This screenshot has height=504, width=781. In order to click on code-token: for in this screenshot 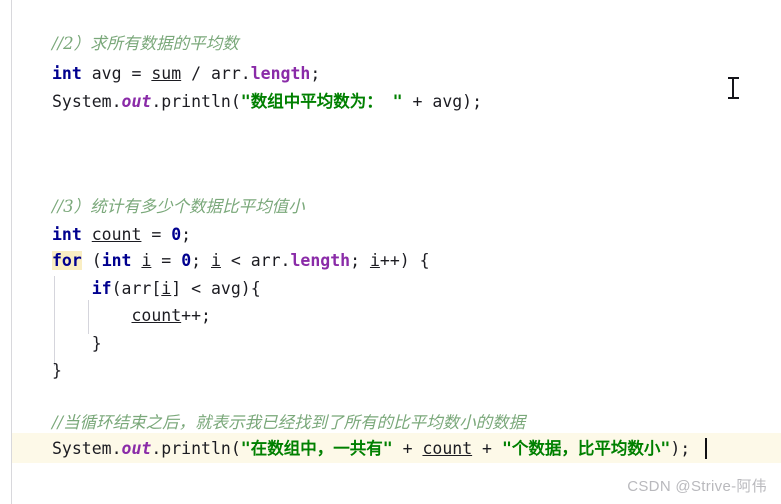, I will do `click(67, 260)`.